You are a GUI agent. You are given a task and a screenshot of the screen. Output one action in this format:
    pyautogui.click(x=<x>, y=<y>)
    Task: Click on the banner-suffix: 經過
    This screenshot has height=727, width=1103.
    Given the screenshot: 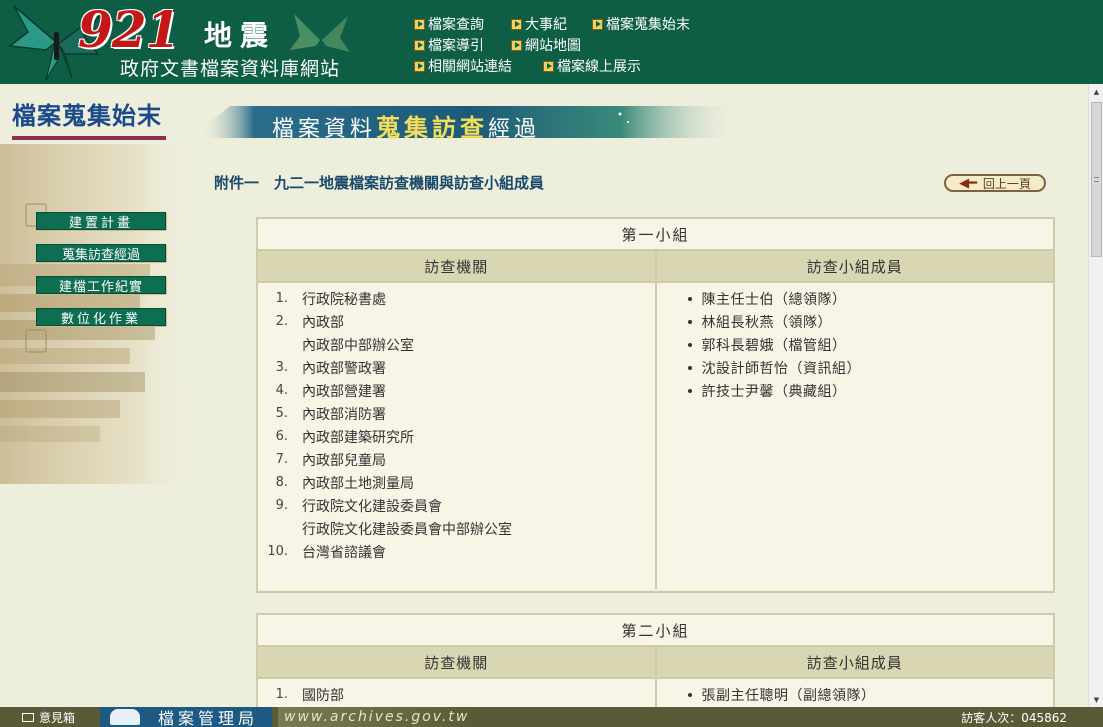 What is the action you would take?
    pyautogui.click(x=514, y=129)
    